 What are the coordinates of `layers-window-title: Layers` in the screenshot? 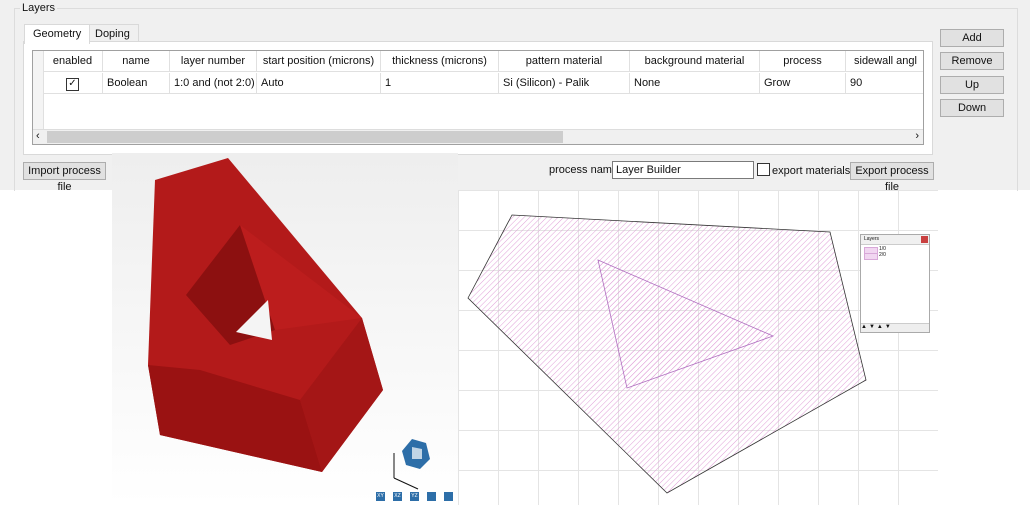 It's located at (895, 240).